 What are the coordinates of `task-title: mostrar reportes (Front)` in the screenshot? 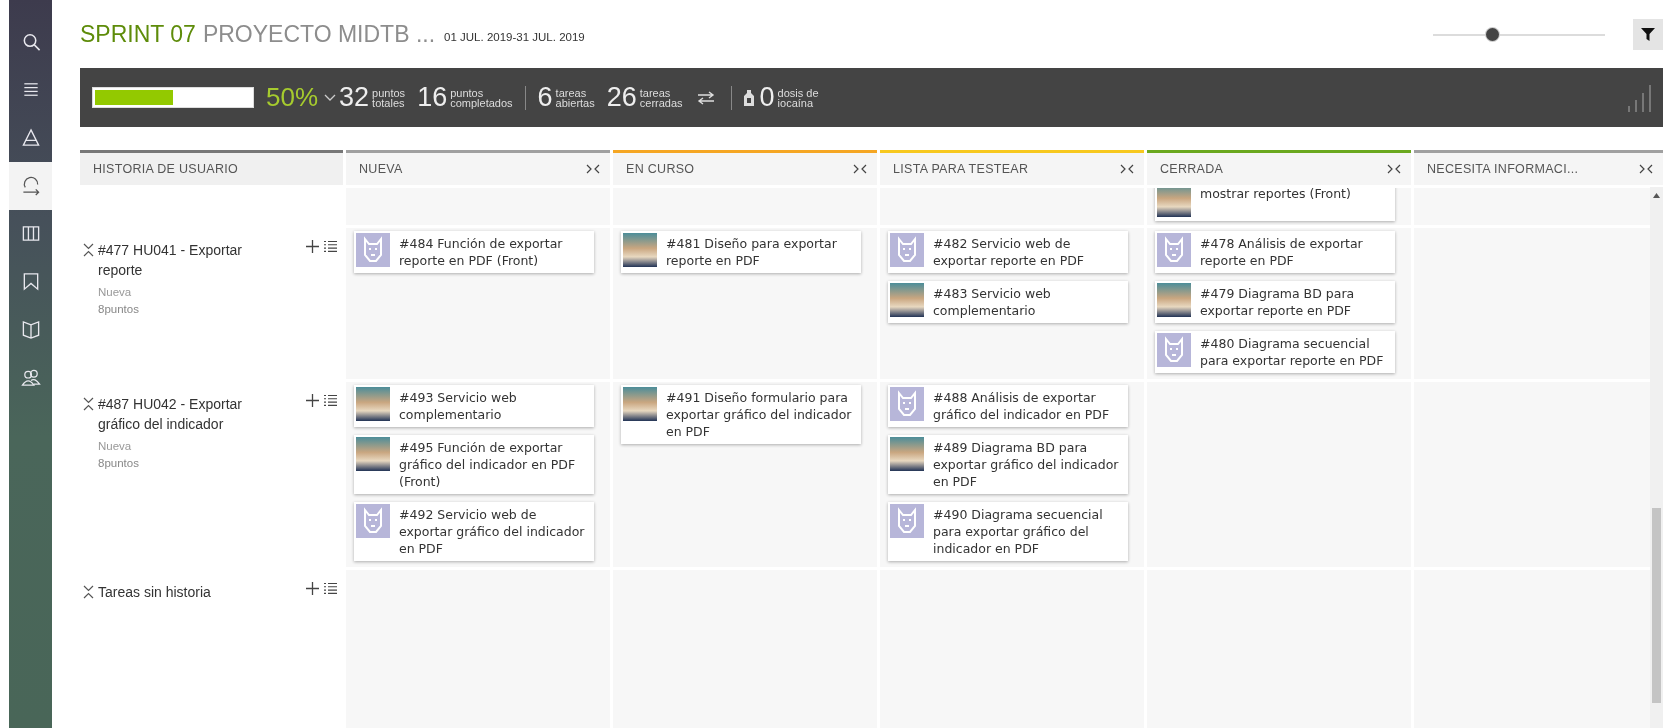 It's located at (1275, 195).